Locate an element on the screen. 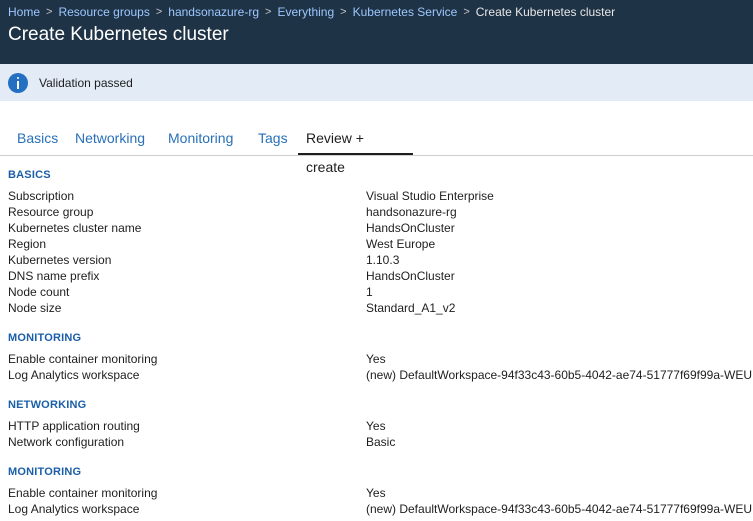 The height and width of the screenshot is (521, 753). summary-row: Node size Standard_A1_v2 is located at coordinates (380, 308).